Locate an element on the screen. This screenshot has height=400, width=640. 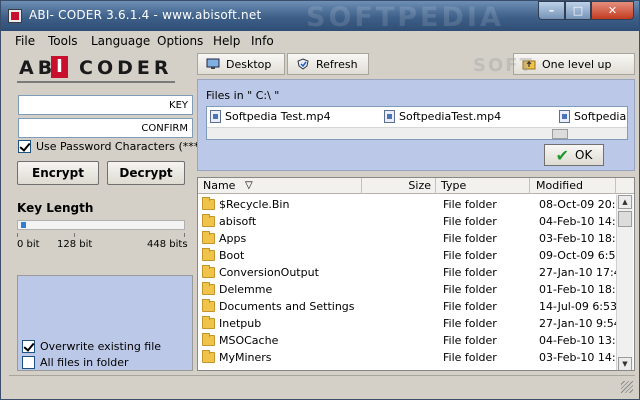
use-password-characters-checkbox is located at coordinates (24, 146).